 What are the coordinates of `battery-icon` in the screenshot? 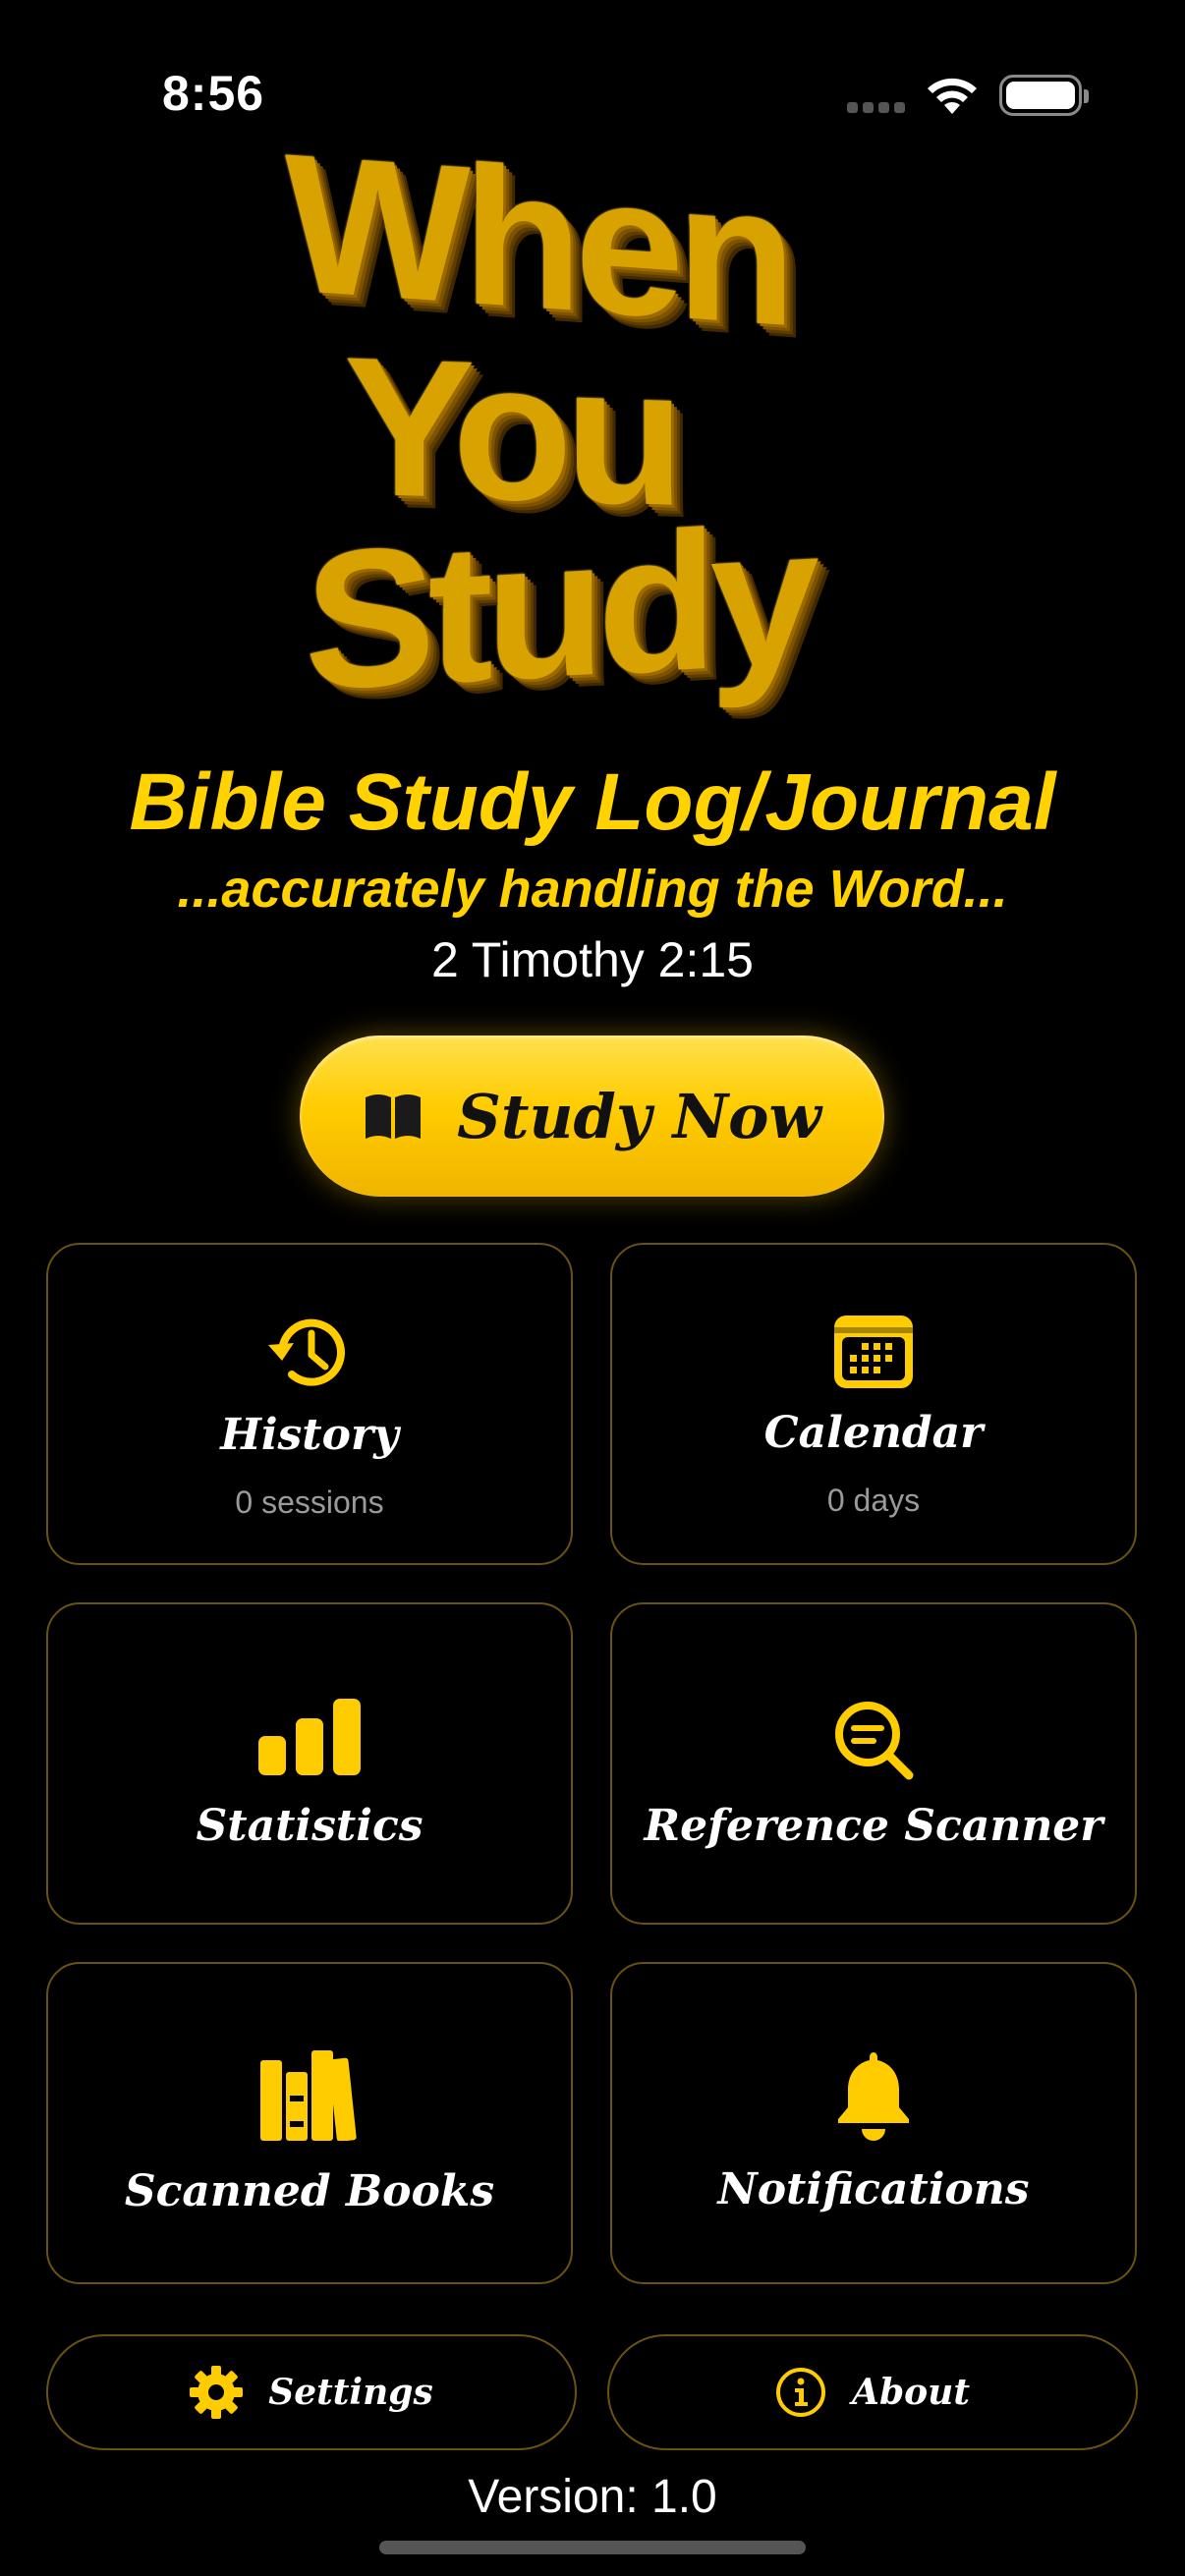 It's located at (1044, 95).